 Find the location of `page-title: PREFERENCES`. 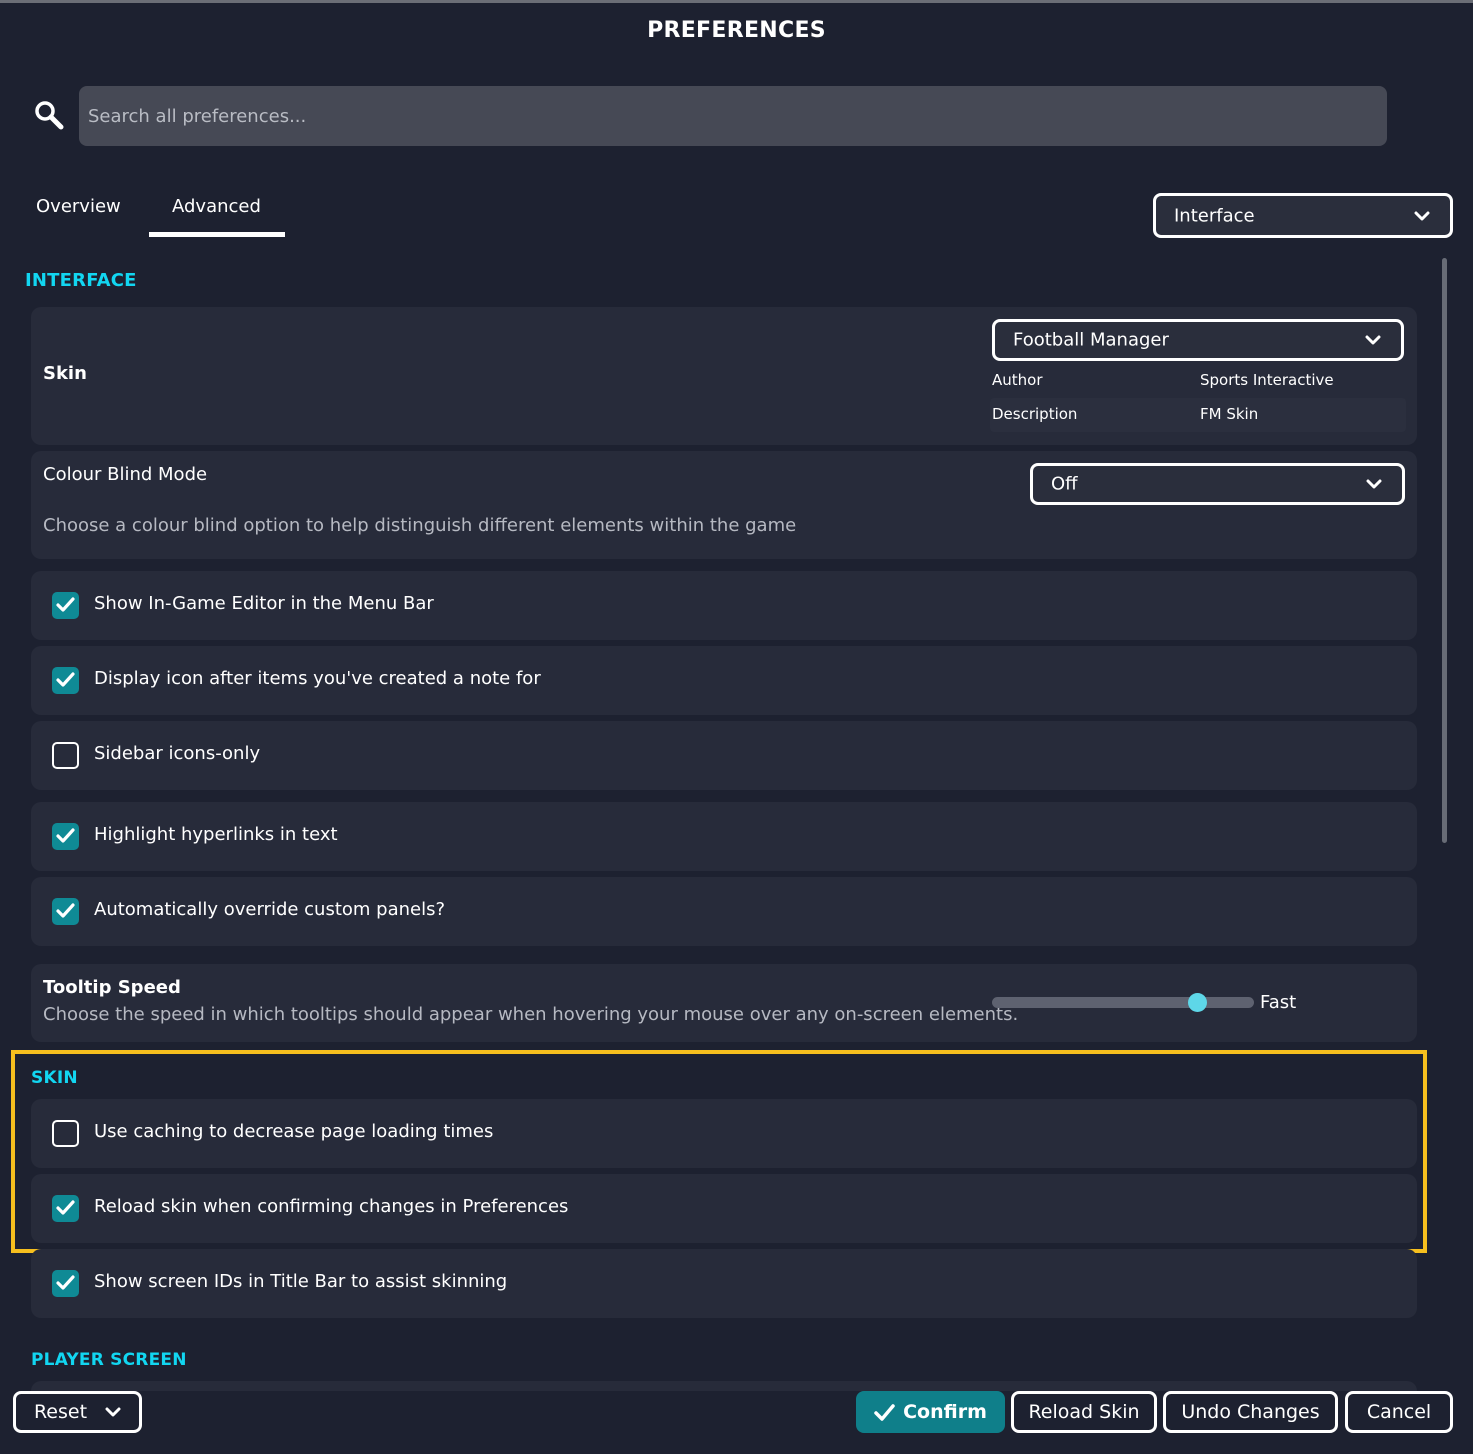

page-title: PREFERENCES is located at coordinates (736, 30).